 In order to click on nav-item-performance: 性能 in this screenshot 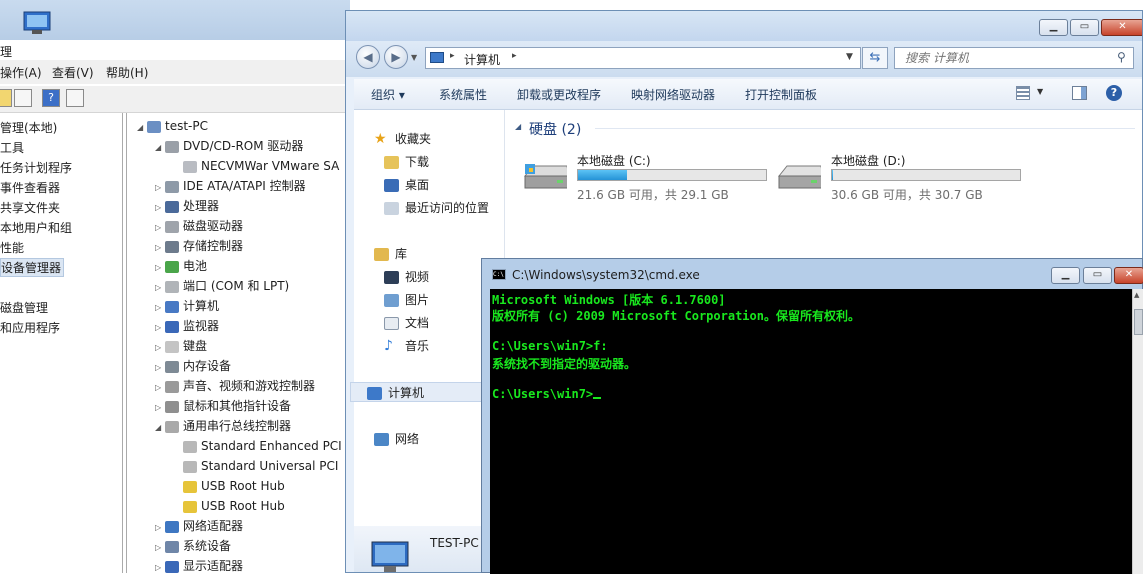, I will do `click(12, 247)`.